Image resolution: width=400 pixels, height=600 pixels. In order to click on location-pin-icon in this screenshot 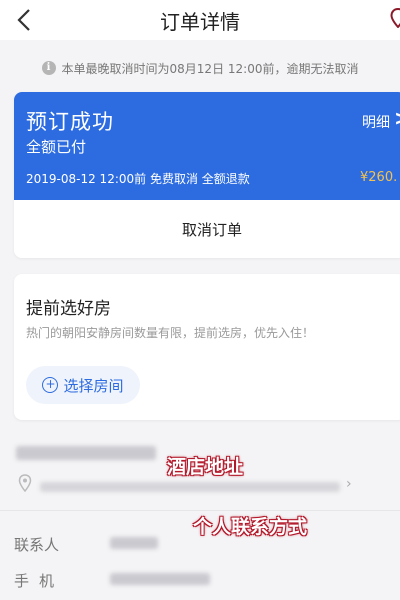, I will do `click(25, 483)`.